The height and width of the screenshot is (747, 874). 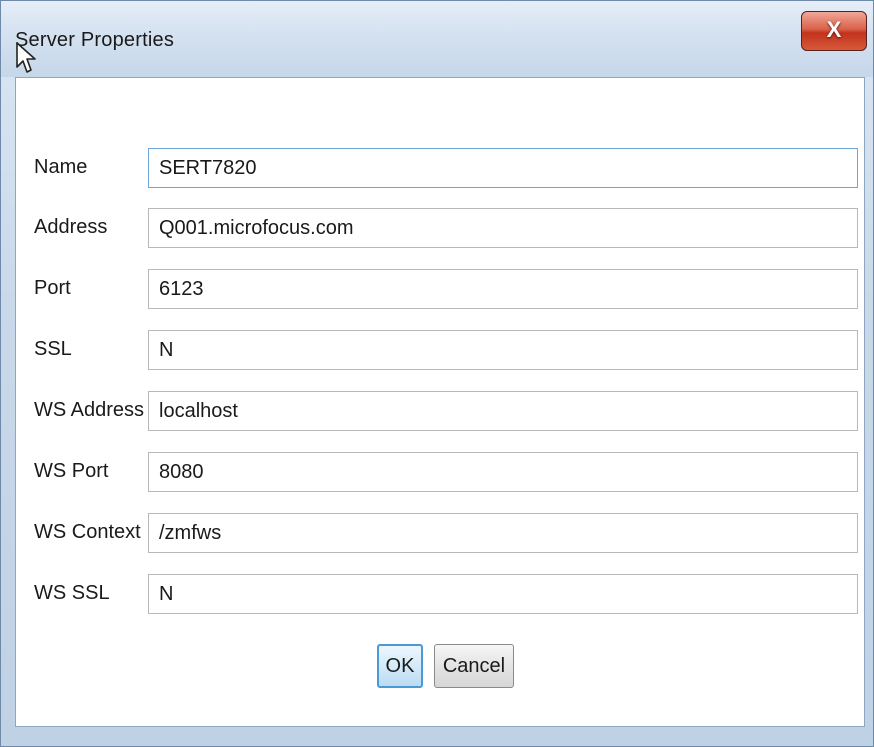 I want to click on name-label: Name, so click(x=61, y=167).